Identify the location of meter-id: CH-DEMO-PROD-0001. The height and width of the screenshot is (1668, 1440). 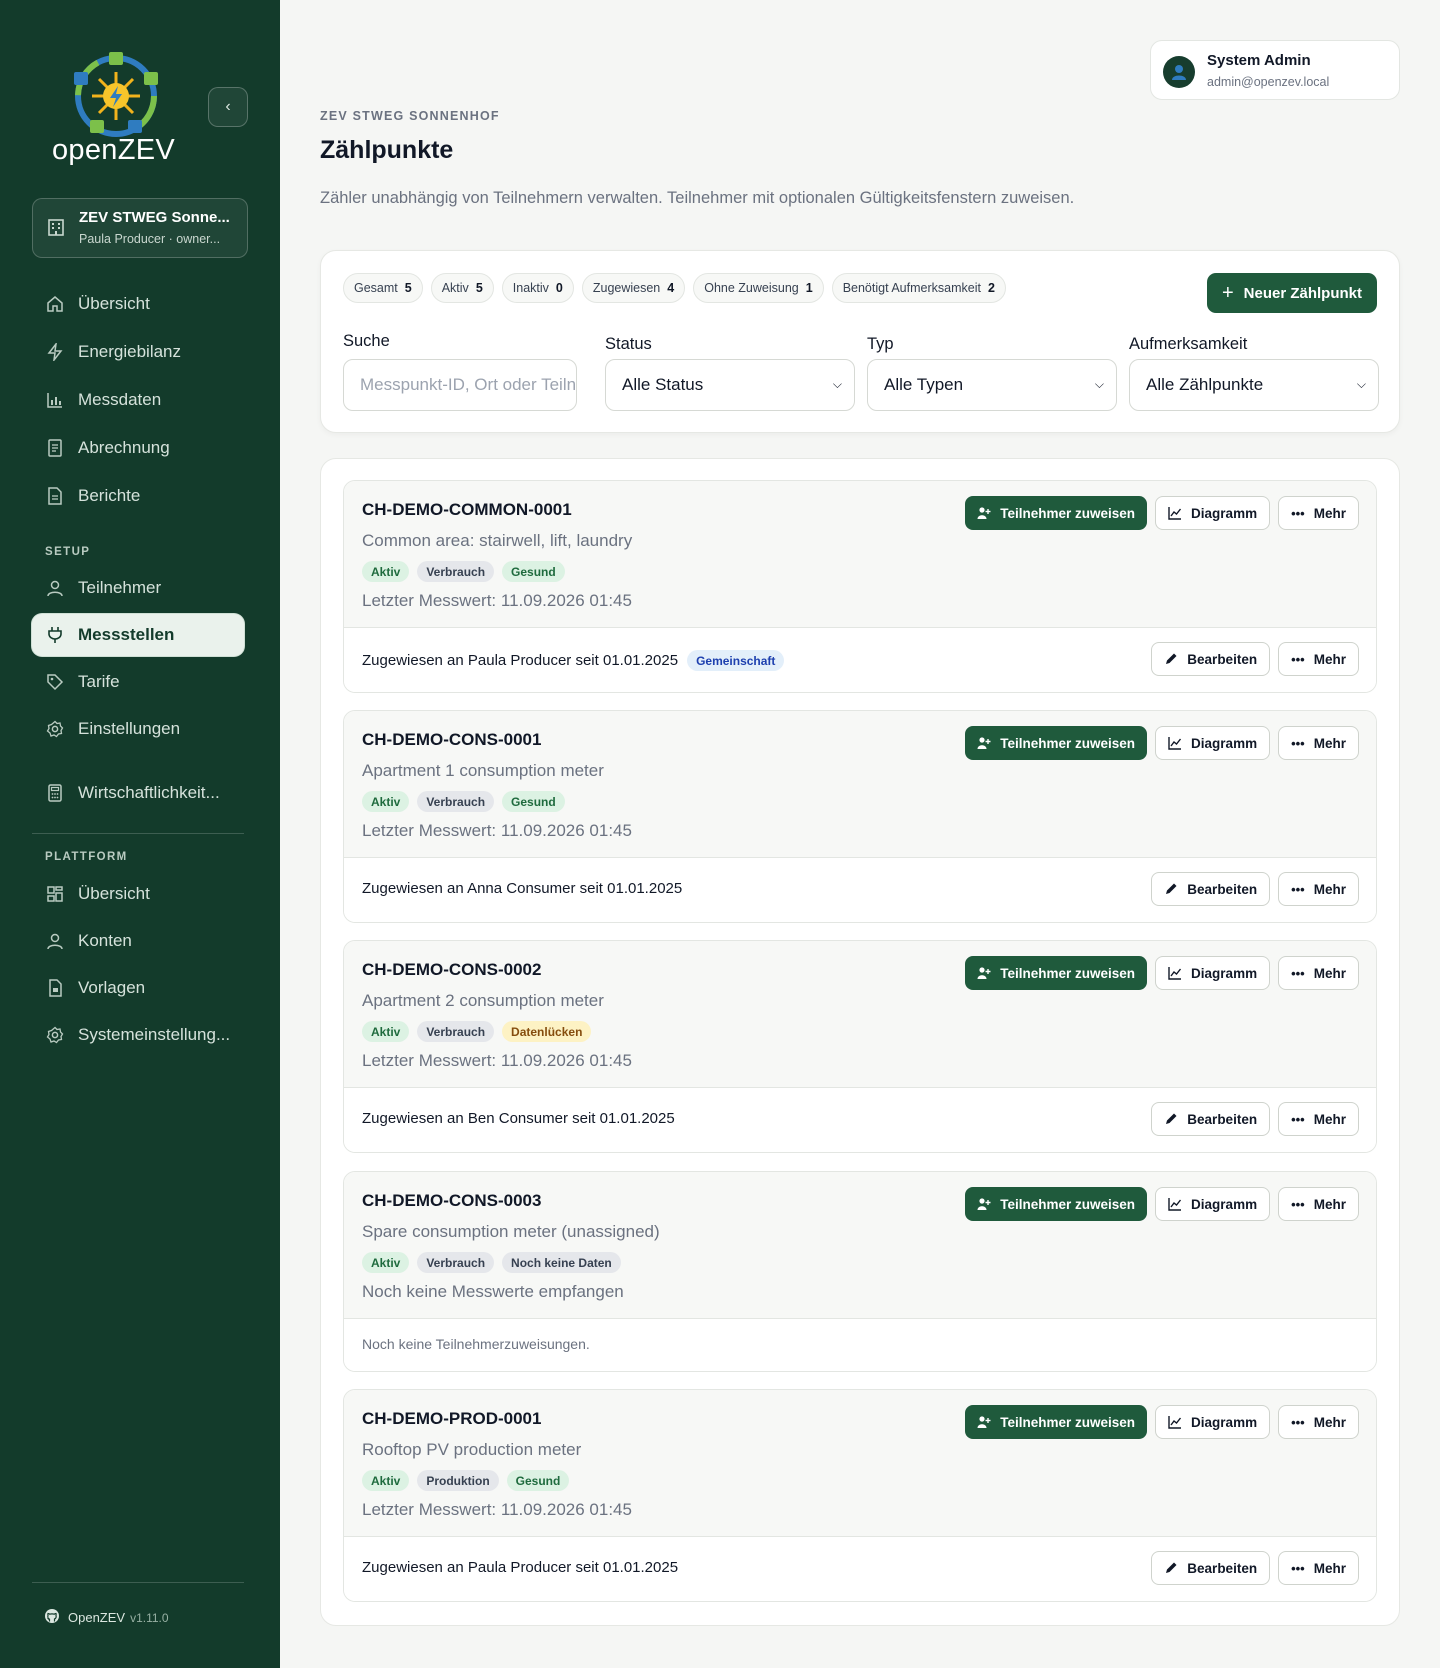
(451, 1419).